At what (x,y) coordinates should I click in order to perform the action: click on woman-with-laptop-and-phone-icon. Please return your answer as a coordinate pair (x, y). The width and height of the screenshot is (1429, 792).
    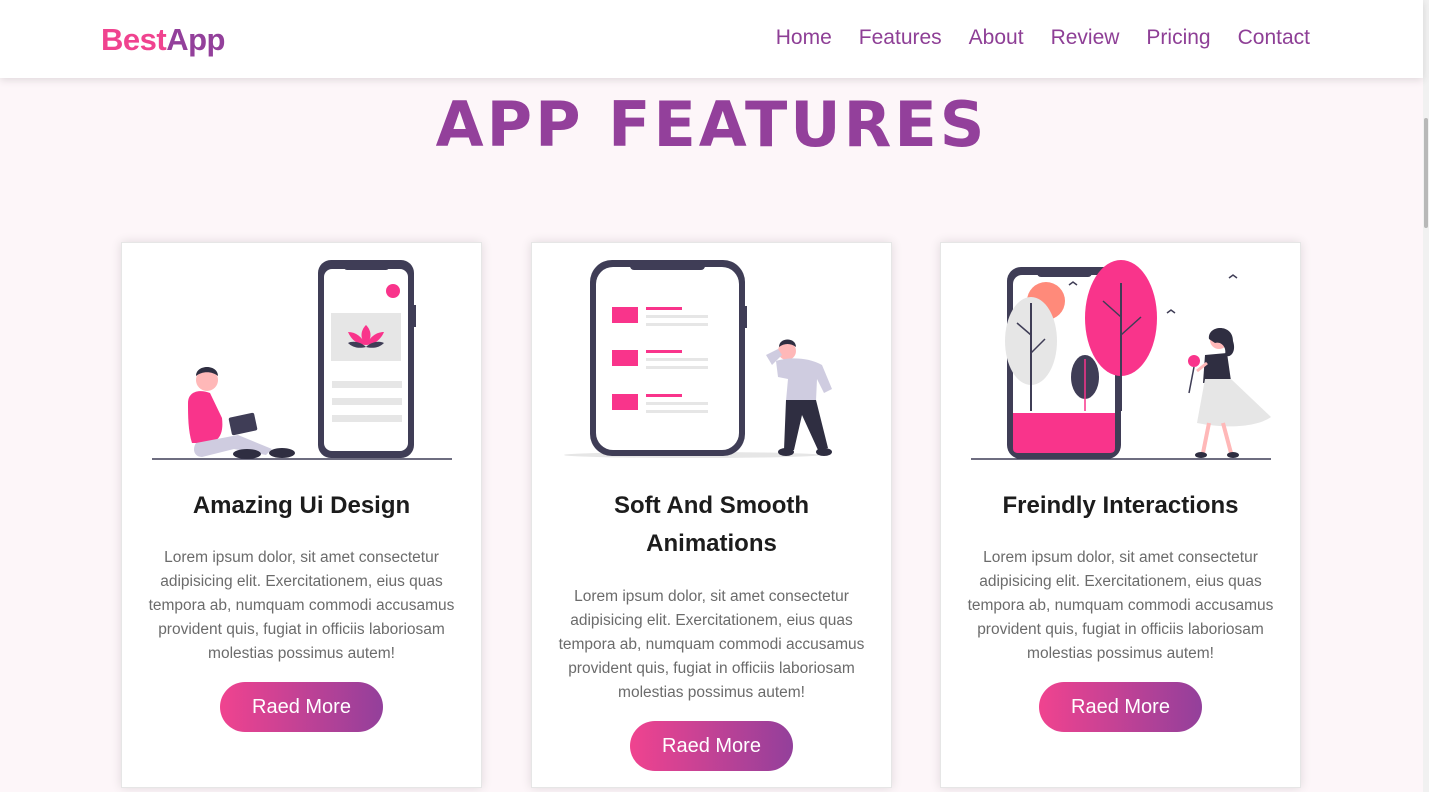
    Looking at the image, I should click on (302, 360).